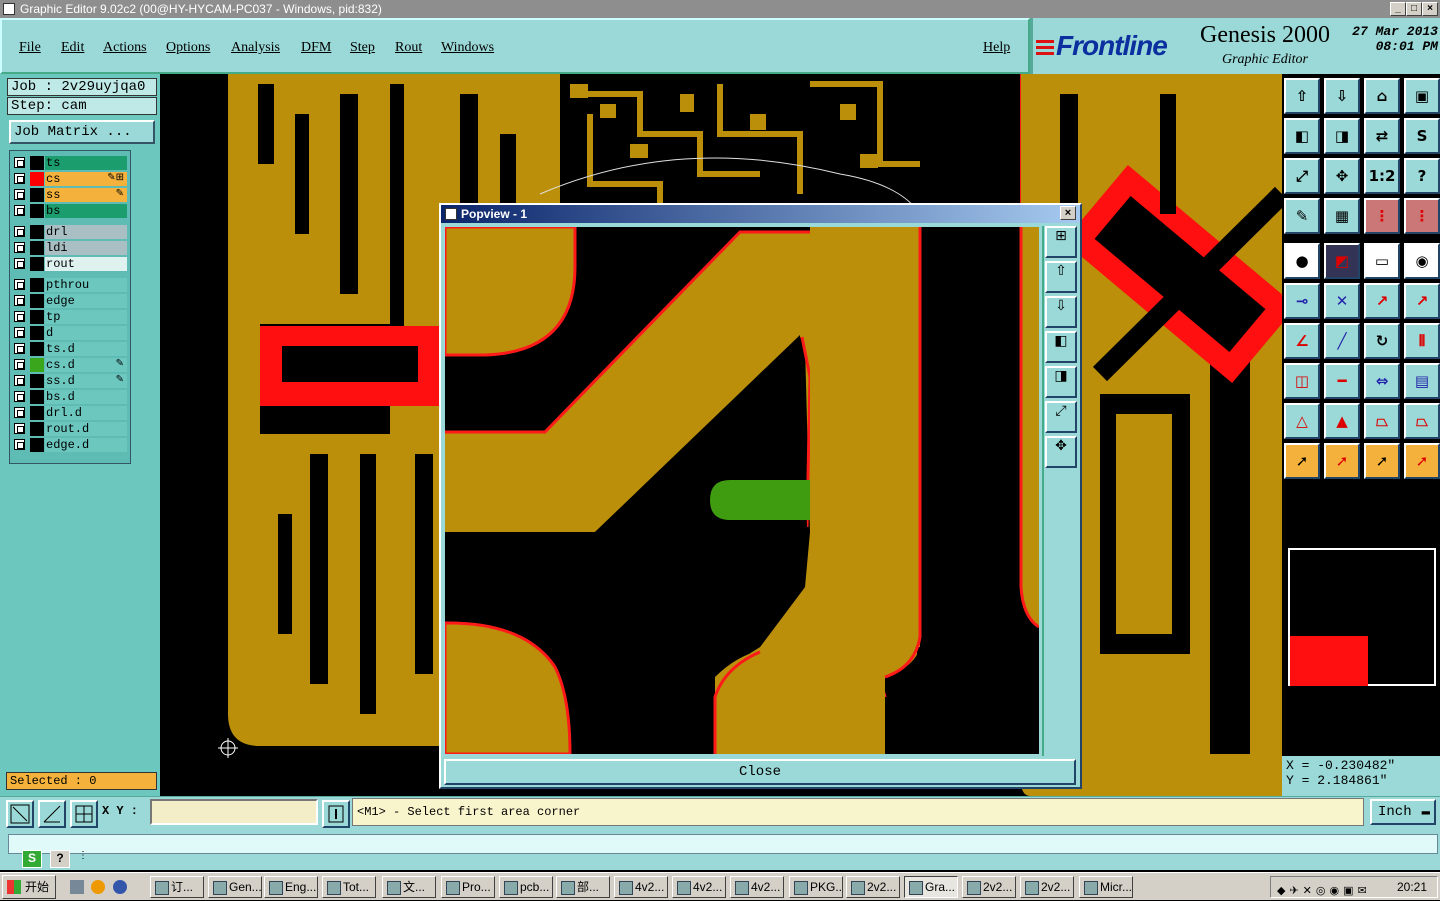  What do you see at coordinates (1342, 341) in the screenshot?
I see `tool-button-26: ╱` at bounding box center [1342, 341].